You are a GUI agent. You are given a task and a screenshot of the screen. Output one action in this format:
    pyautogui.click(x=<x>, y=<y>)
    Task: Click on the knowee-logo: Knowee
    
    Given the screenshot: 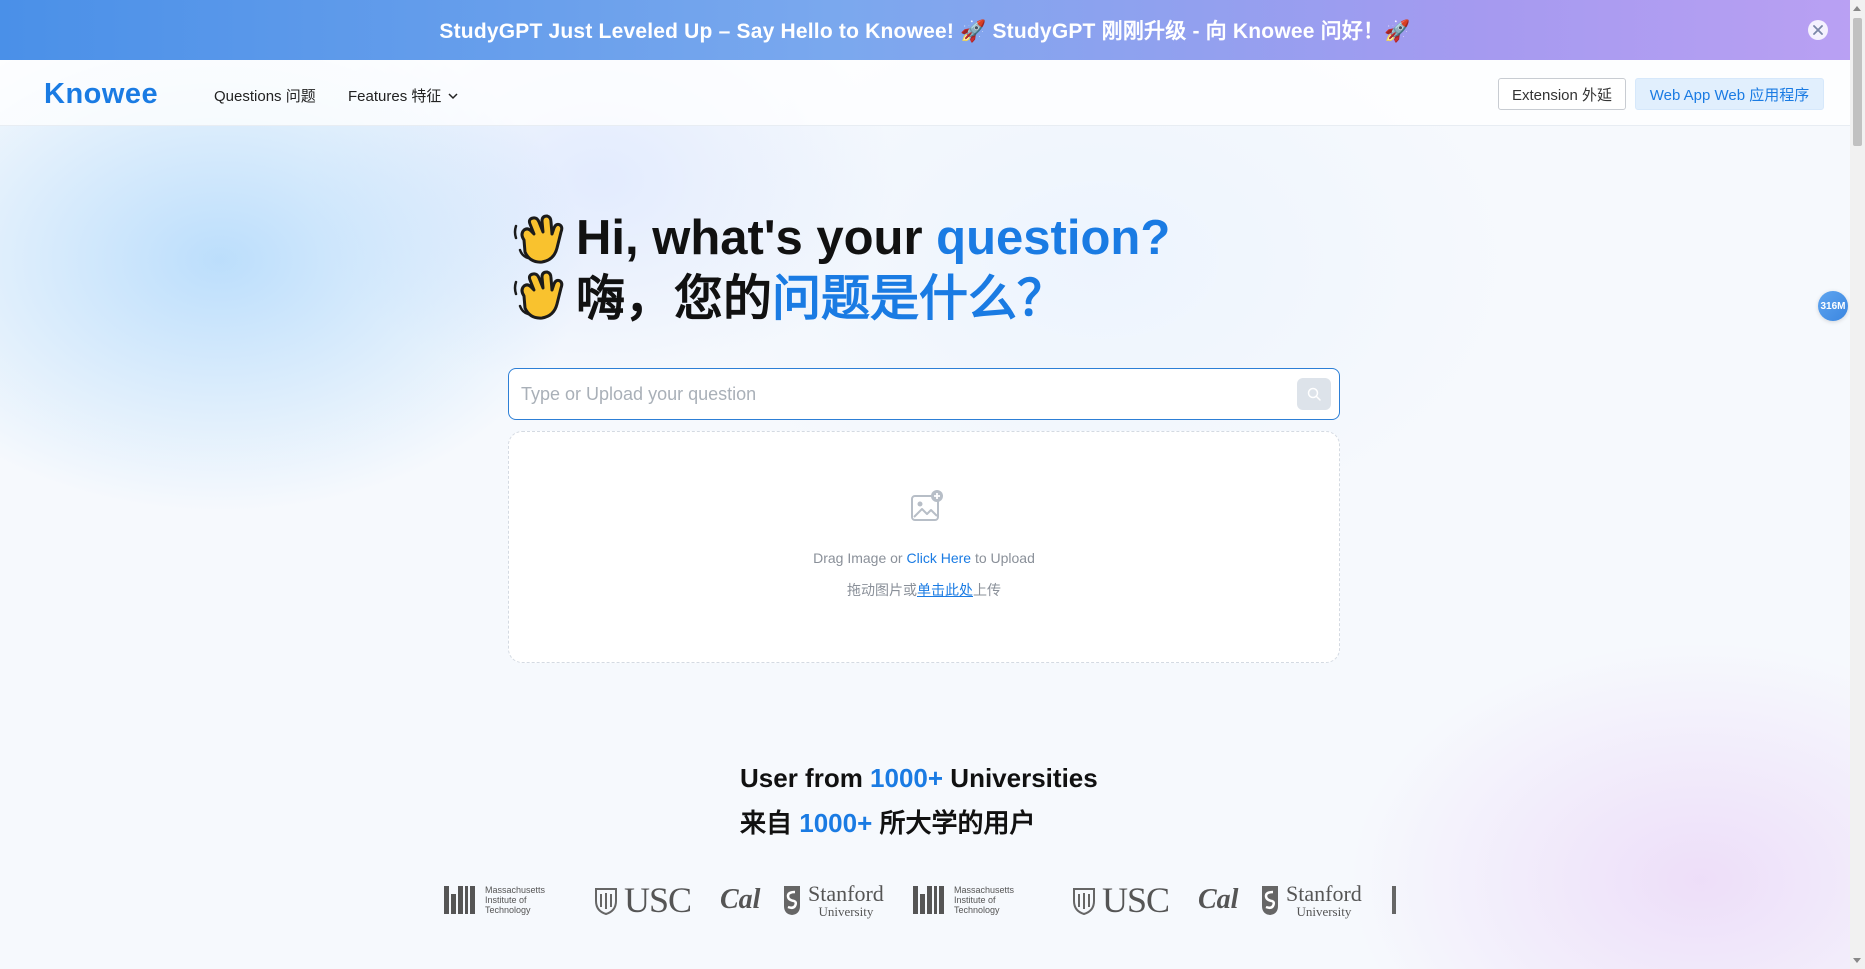 What is the action you would take?
    pyautogui.click(x=101, y=94)
    